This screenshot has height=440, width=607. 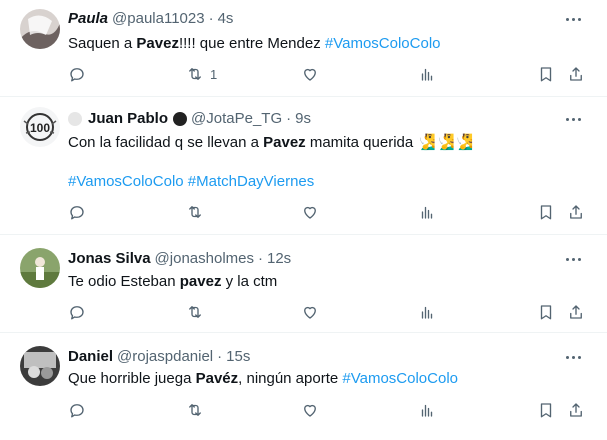 I want to click on text-highlight: pavez, so click(x=200, y=281).